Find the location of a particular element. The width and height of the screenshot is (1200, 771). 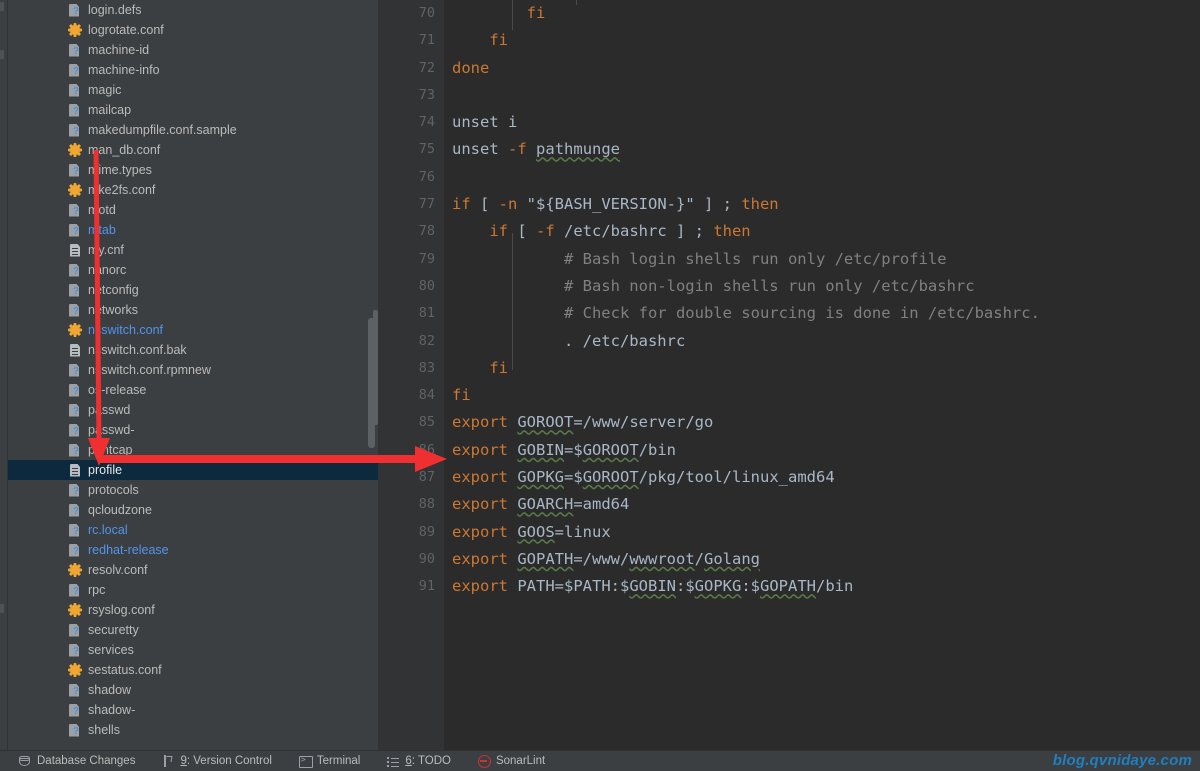

file-tree-item-protocols: protocols is located at coordinates (193, 490).